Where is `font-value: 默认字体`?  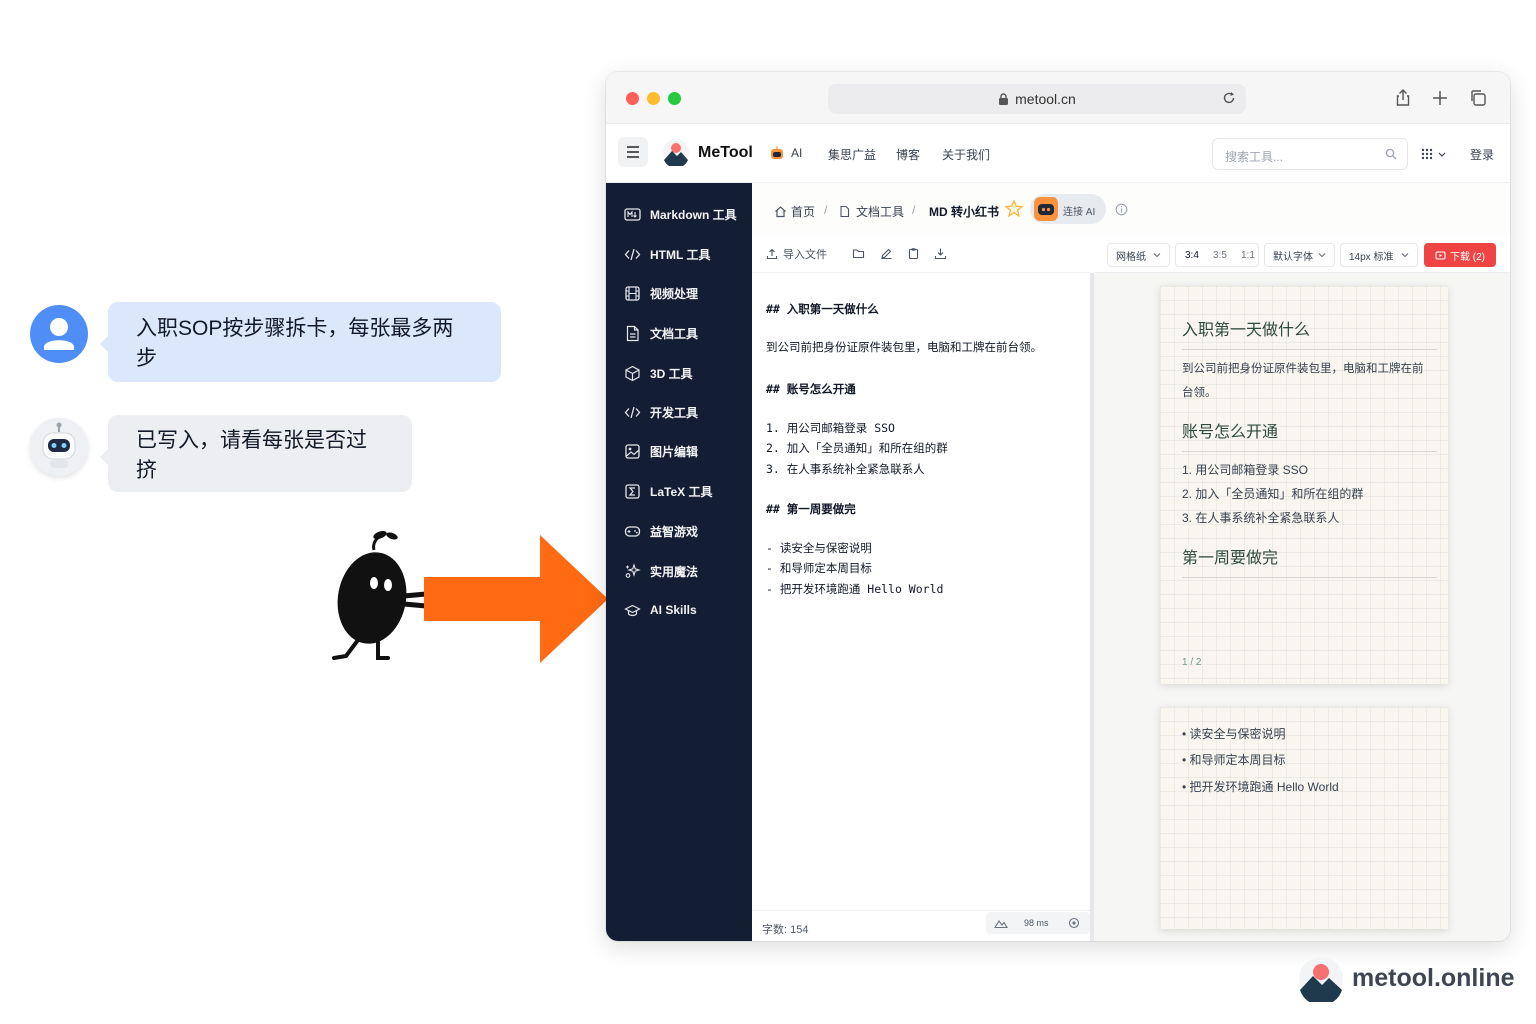
font-value: 默认字体 is located at coordinates (1293, 257).